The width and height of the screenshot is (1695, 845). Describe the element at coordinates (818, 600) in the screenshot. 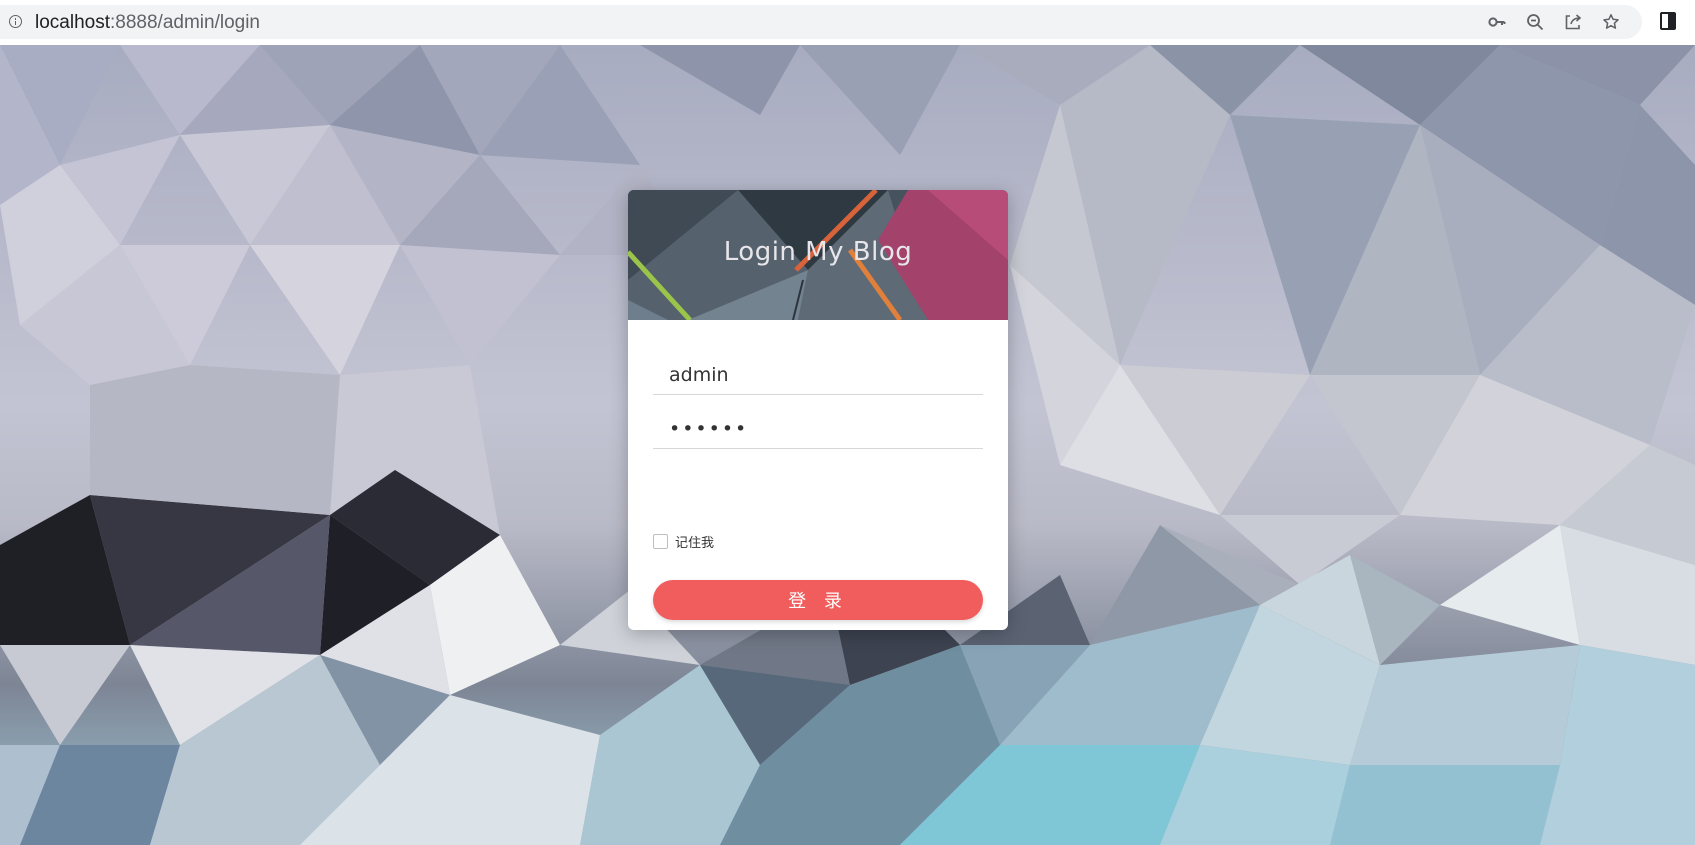

I see `login-button: 登 录` at that location.